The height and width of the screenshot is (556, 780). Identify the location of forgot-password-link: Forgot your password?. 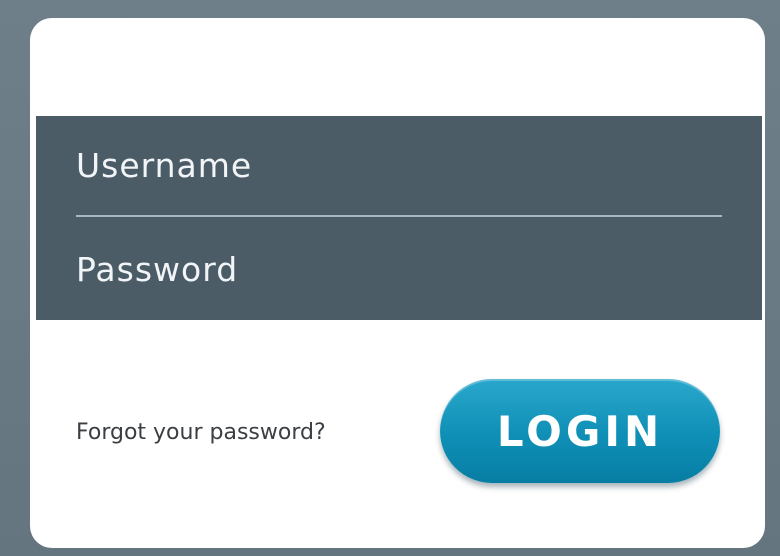
(201, 433).